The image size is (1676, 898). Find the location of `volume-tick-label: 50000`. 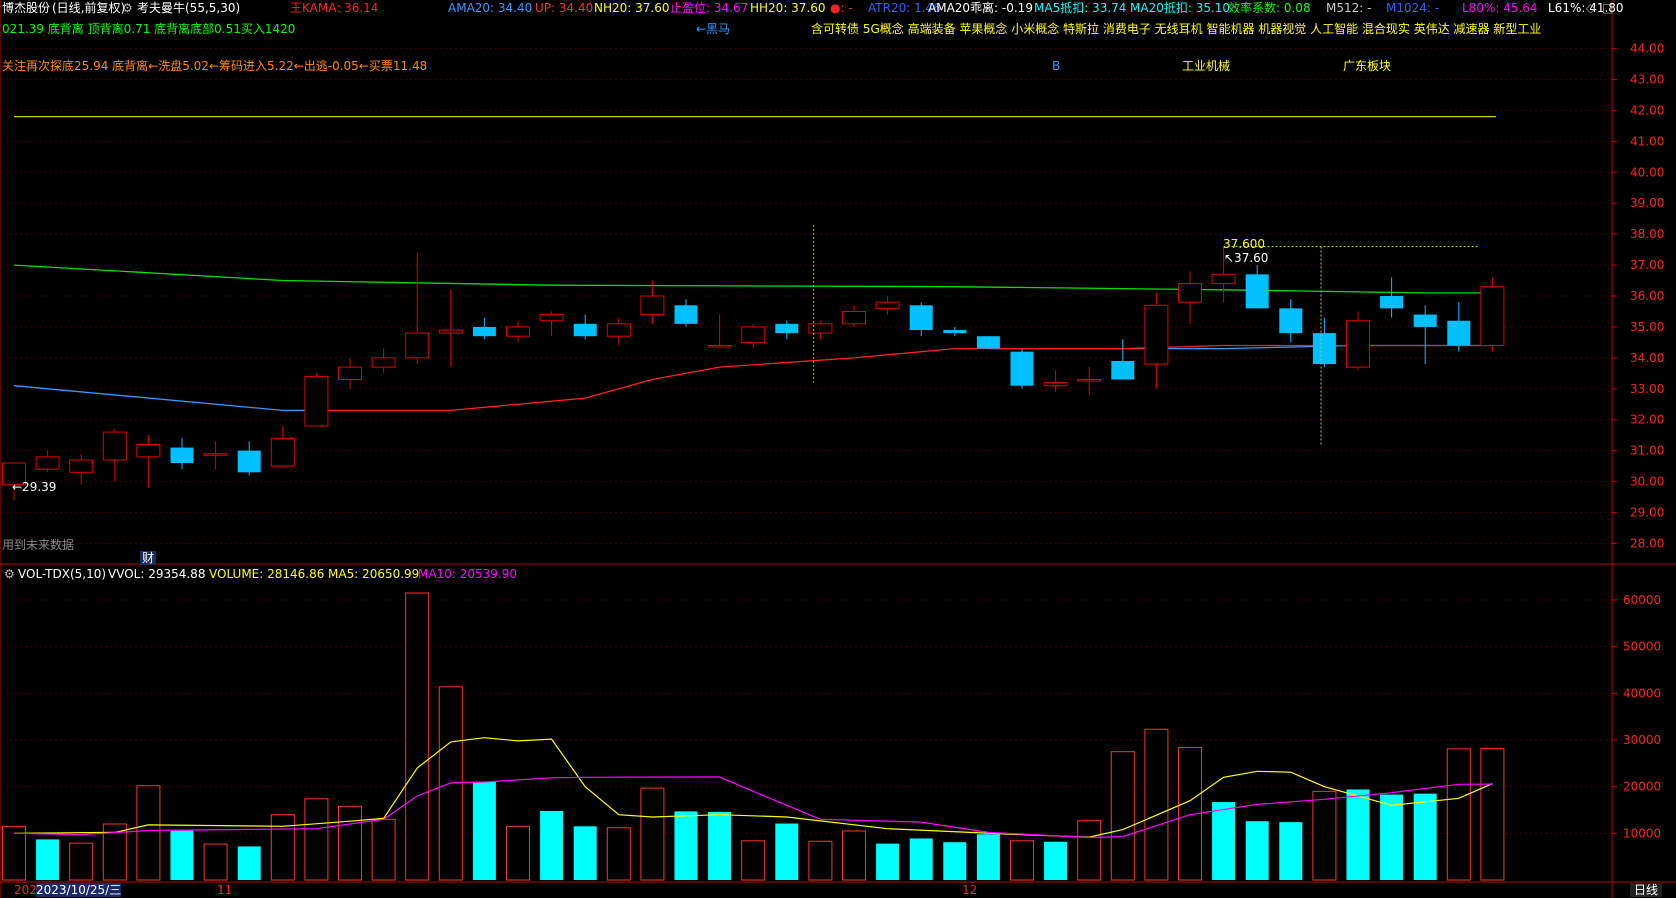

volume-tick-label: 50000 is located at coordinates (1642, 647).